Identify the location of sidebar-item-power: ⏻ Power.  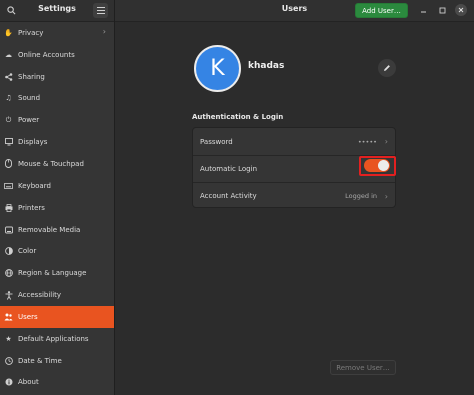
(57, 120).